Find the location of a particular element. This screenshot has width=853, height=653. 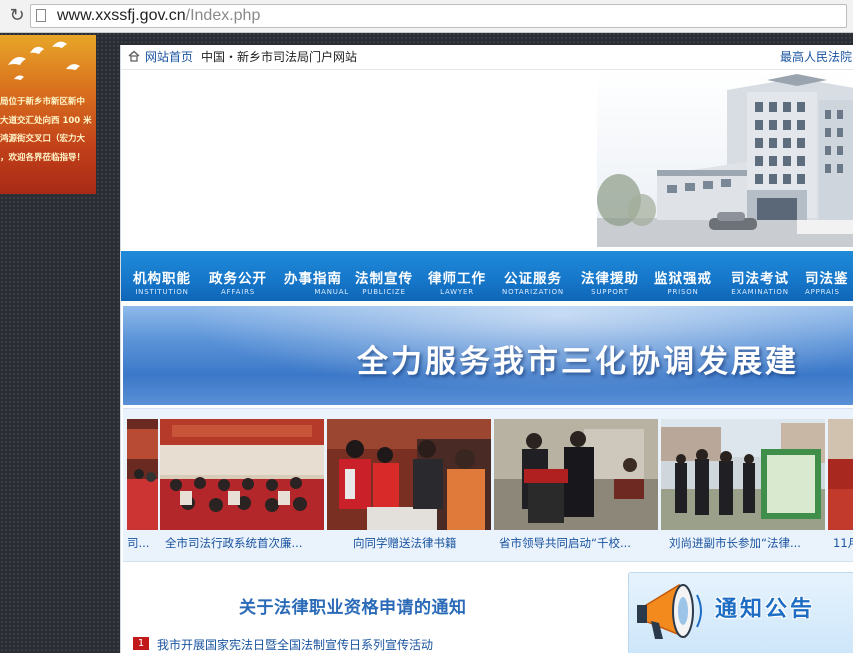

home-icon is located at coordinates (134, 56).